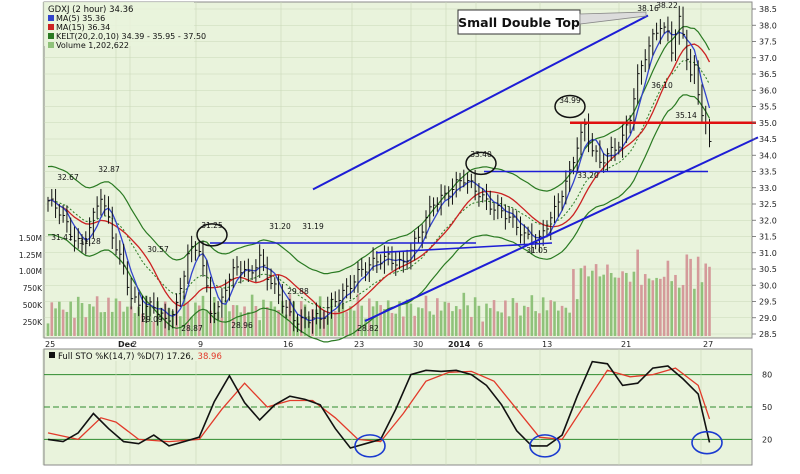 The height and width of the screenshot is (474, 800). I want to click on date-tick-label: 2014, so click(459, 344).